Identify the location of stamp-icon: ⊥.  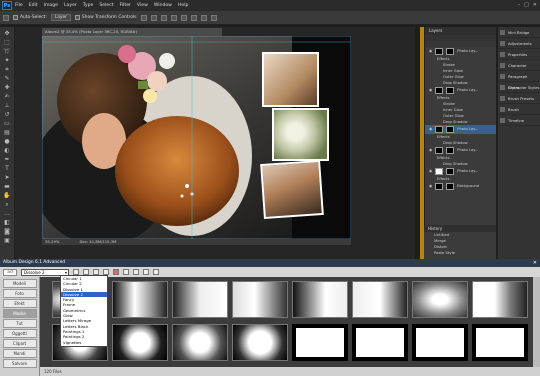
(7, 106).